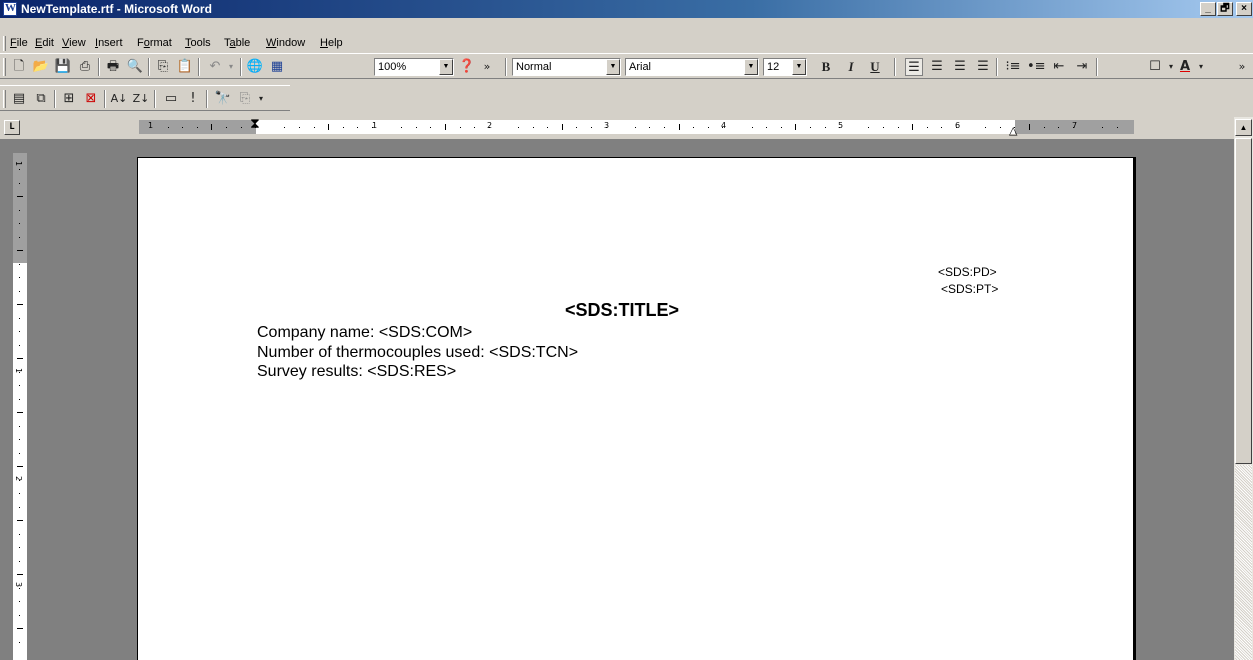 The width and height of the screenshot is (1253, 660). What do you see at coordinates (19, 99) in the screenshot?
I see `data-form-icon: ▤` at bounding box center [19, 99].